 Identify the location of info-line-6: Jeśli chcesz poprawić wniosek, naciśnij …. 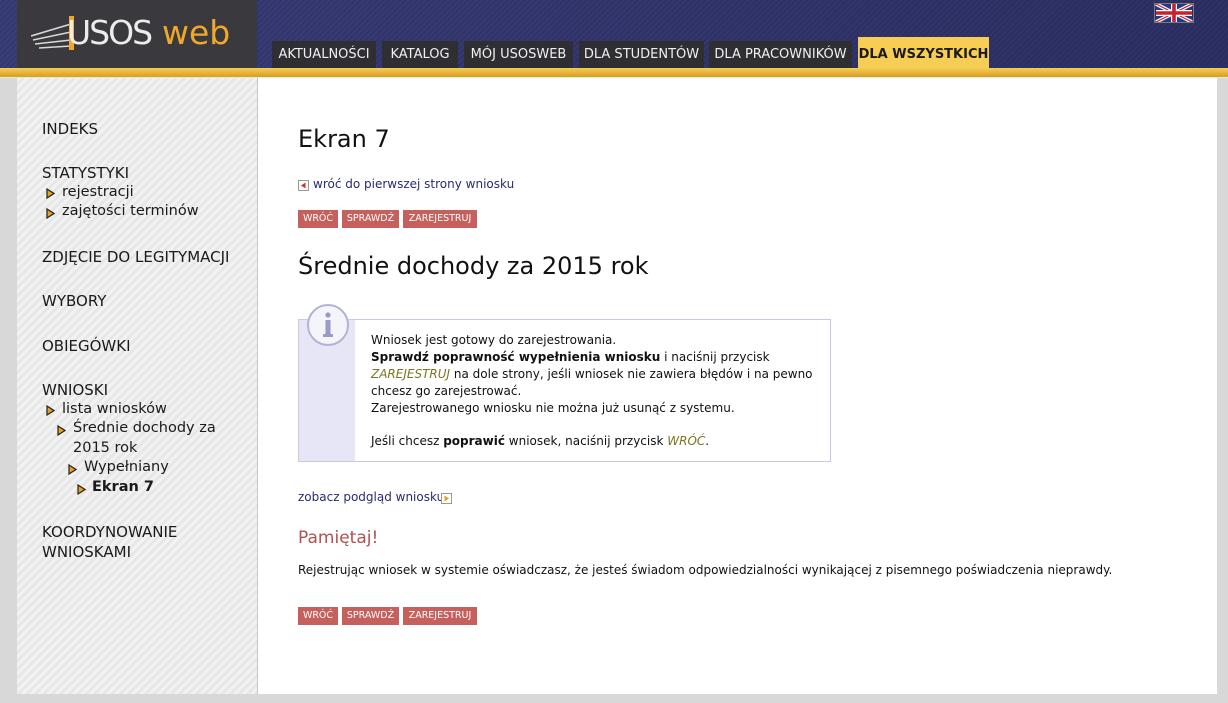
(540, 441).